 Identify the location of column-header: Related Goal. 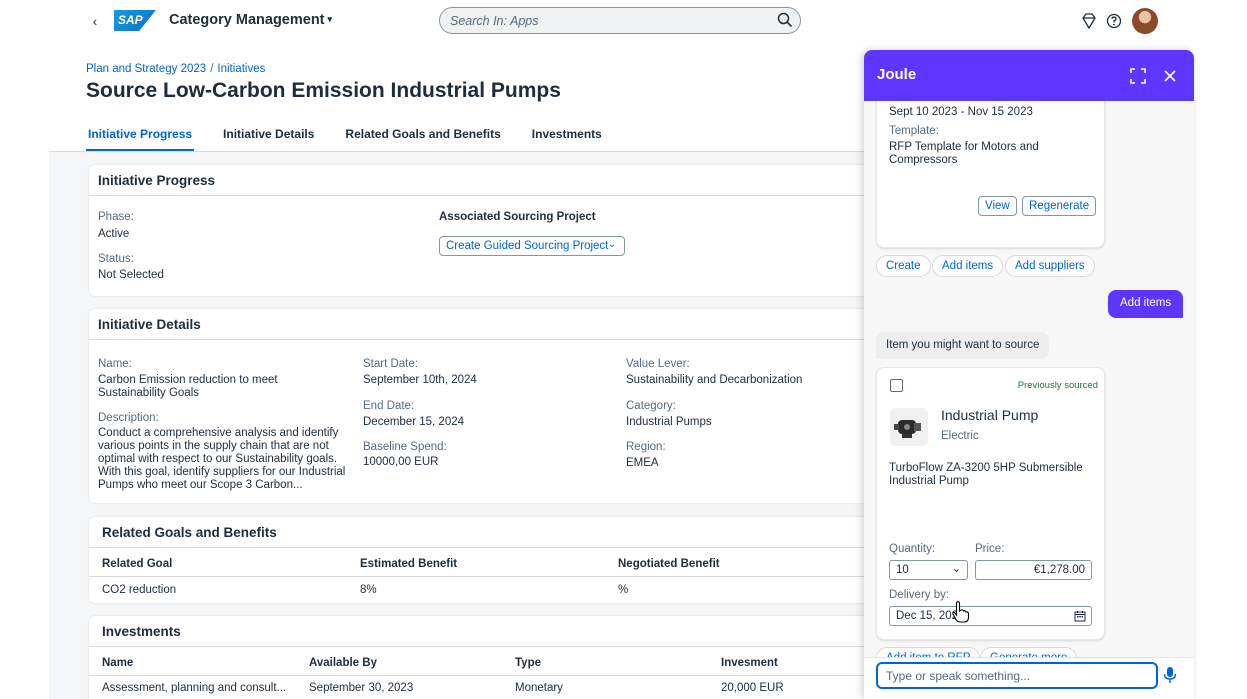
(137, 564).